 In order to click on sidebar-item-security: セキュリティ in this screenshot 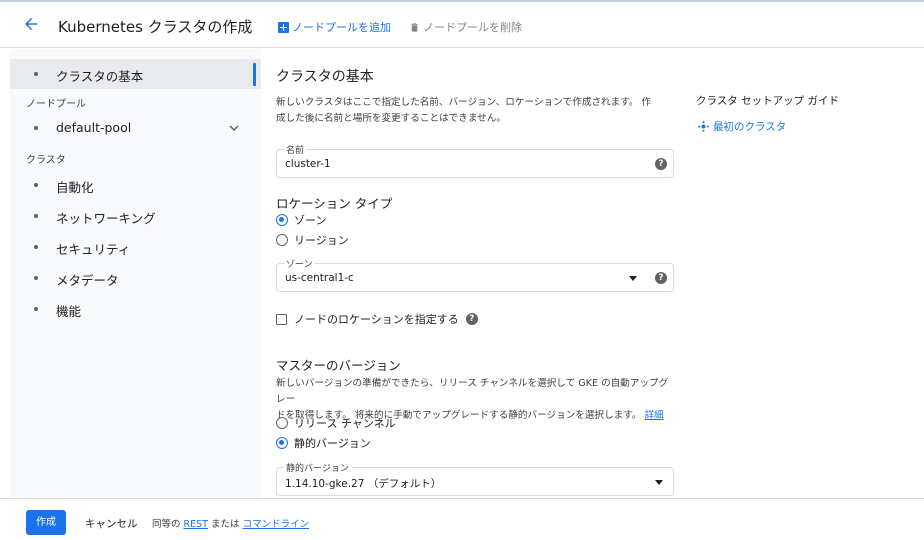, I will do `click(135, 247)`.